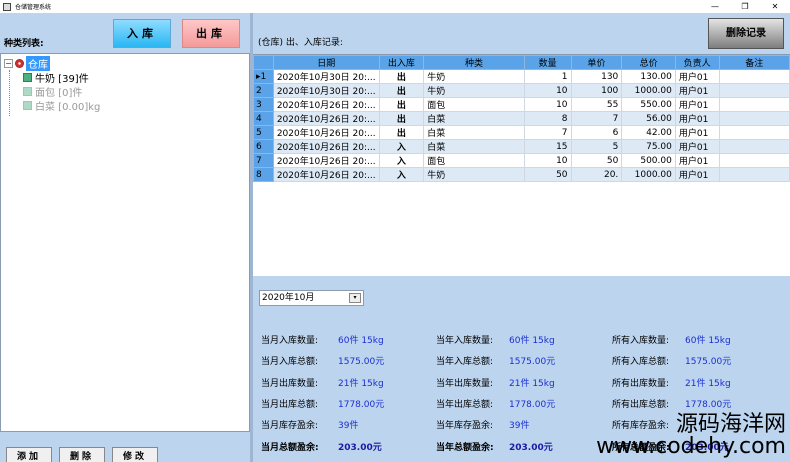 The image size is (790, 462). What do you see at coordinates (547, 146) in the screenshot?
I see `qty-cell: 15` at bounding box center [547, 146].